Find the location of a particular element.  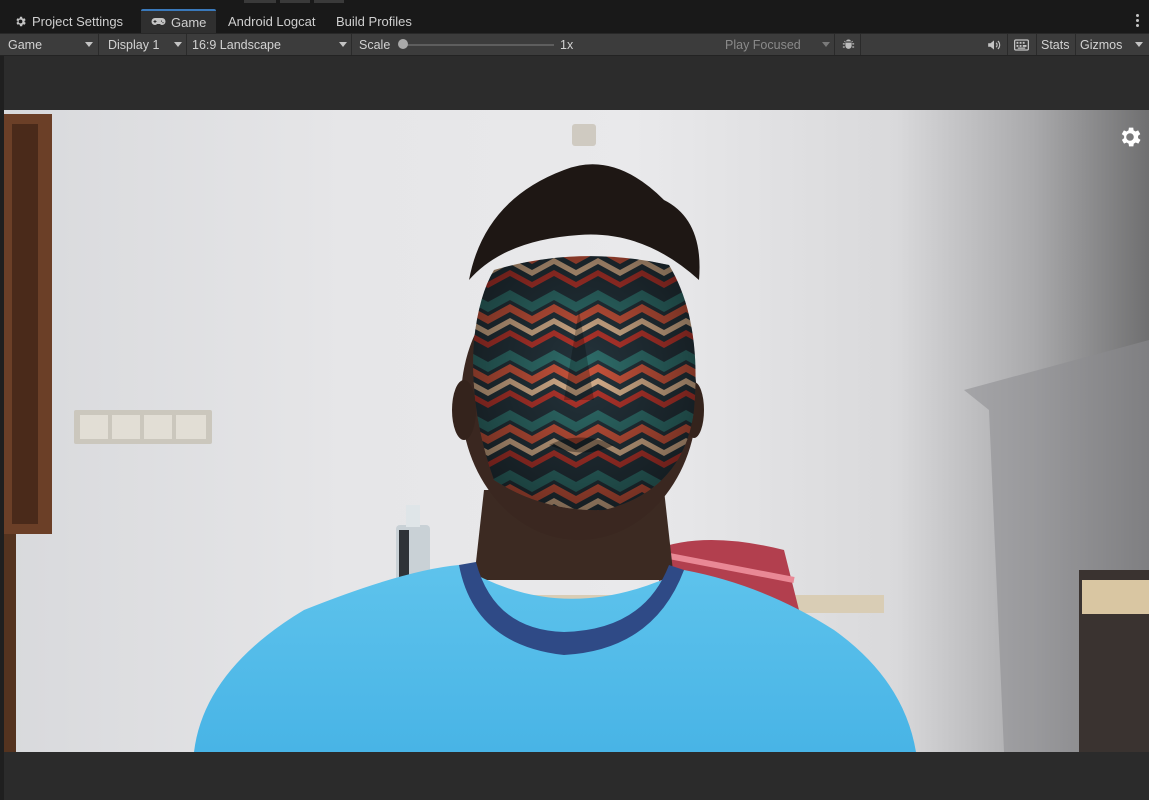

tab-build-profiles: Build Profiles is located at coordinates (374, 21).